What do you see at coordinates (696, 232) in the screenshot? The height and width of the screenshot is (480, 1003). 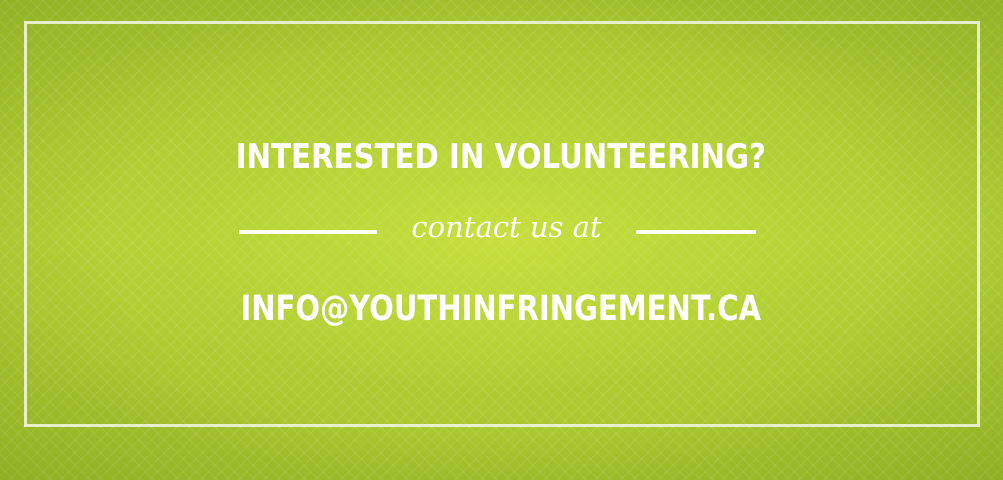 I see `divider-right-rule` at bounding box center [696, 232].